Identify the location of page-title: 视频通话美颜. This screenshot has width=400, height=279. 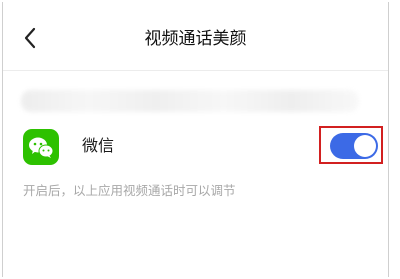
(195, 39).